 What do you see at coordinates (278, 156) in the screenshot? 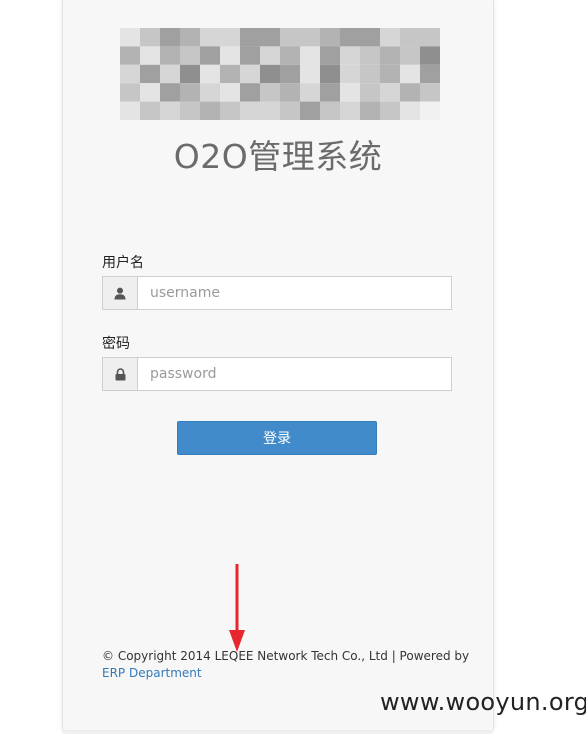
I see `page-title: O2O管理系统` at bounding box center [278, 156].